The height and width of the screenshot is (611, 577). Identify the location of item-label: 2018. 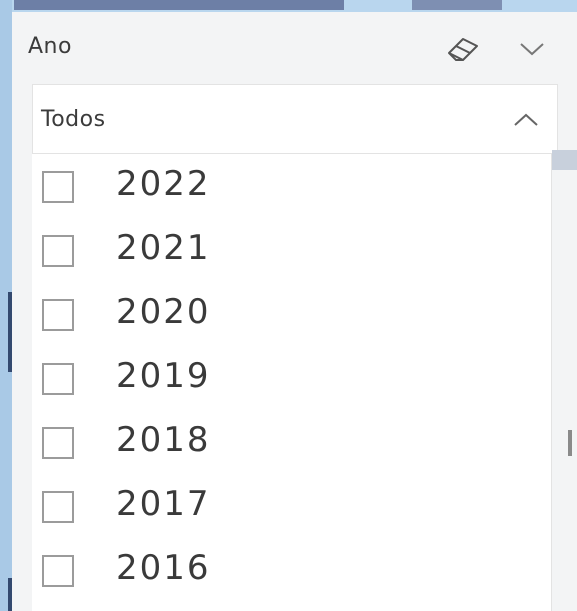
(163, 440).